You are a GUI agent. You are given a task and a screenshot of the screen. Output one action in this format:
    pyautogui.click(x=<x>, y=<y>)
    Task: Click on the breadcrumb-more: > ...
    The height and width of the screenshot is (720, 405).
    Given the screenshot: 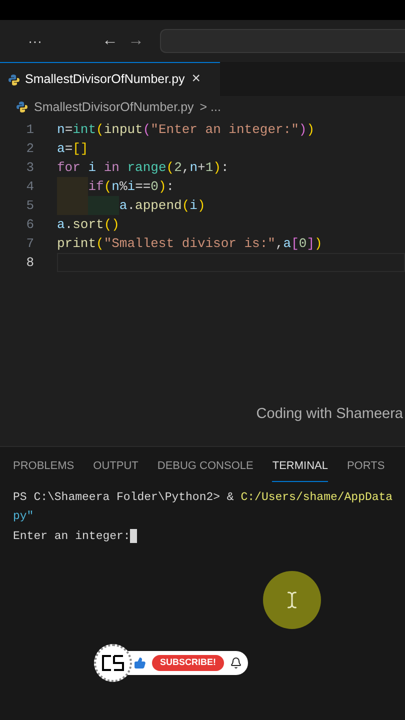 What is the action you would take?
    pyautogui.click(x=210, y=107)
    